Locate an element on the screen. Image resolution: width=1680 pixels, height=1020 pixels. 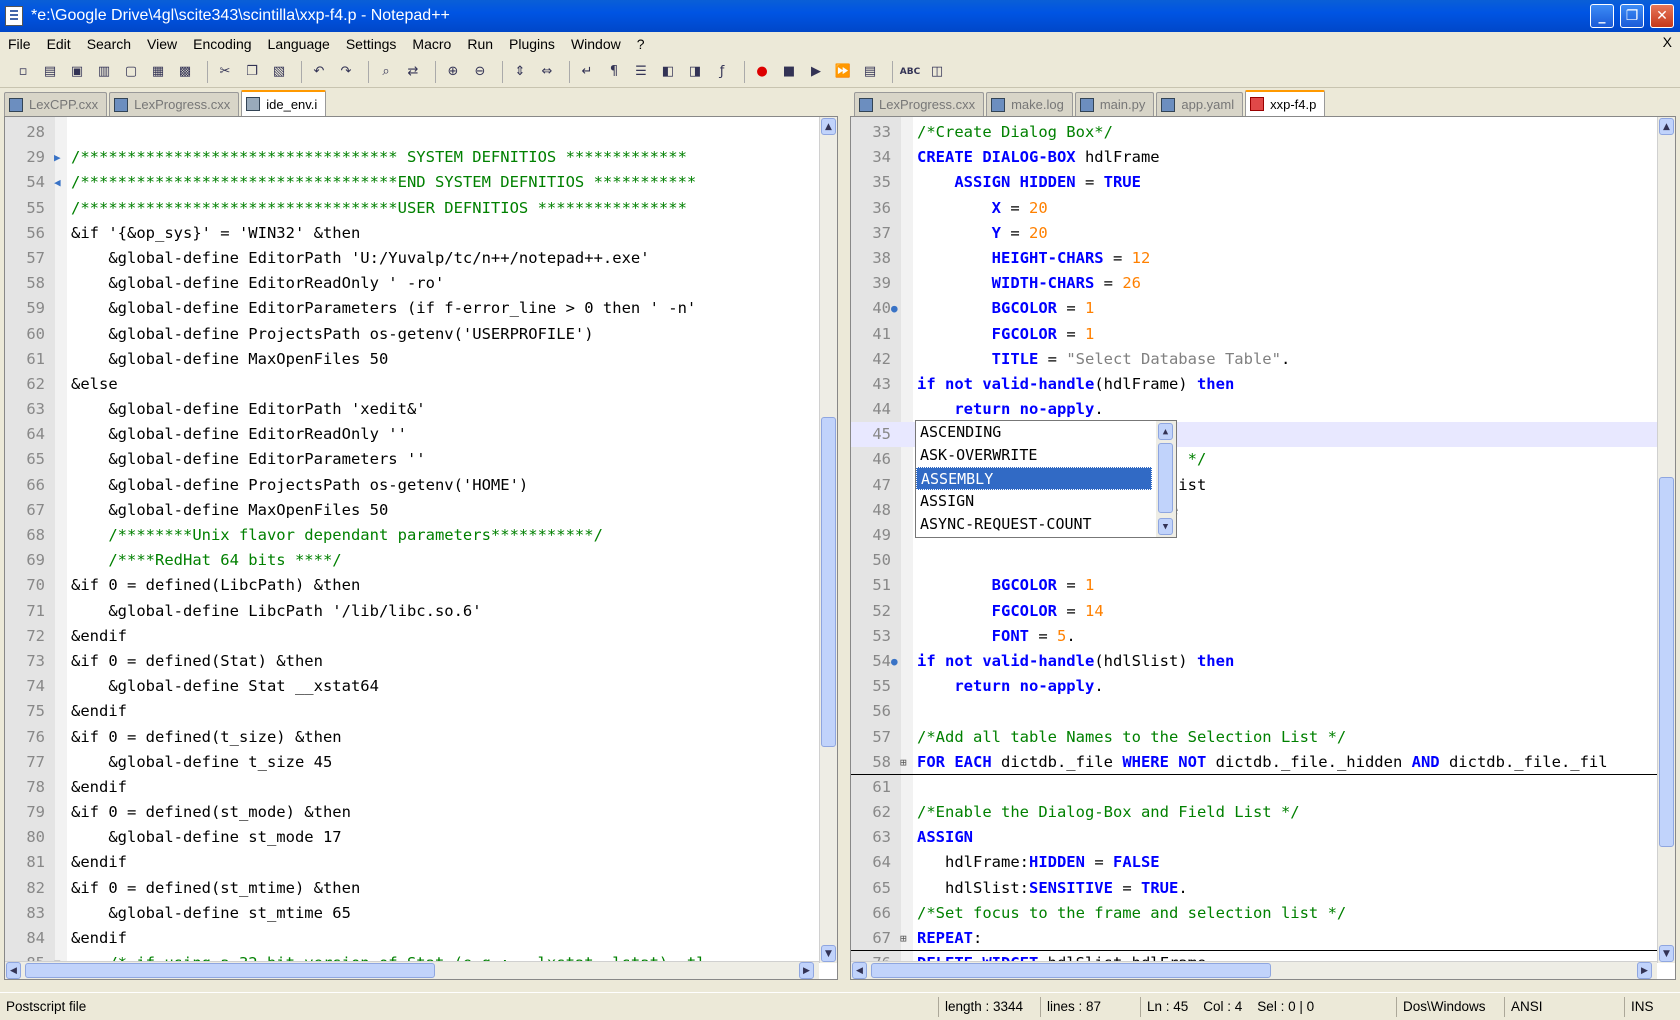
tab-make-log: make.log is located at coordinates (1029, 104).